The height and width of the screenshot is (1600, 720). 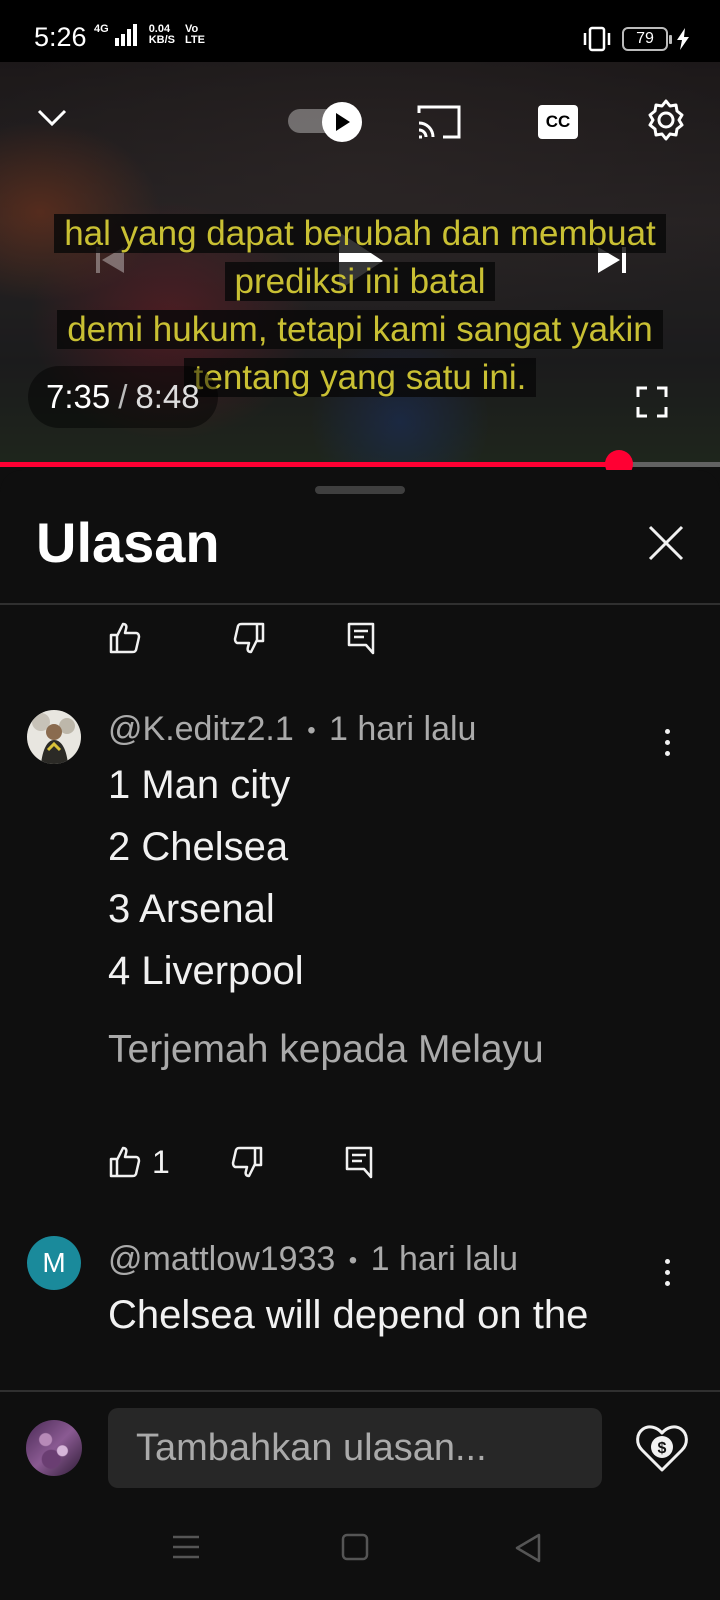 What do you see at coordinates (360, 490) in the screenshot?
I see `drag-handle` at bounding box center [360, 490].